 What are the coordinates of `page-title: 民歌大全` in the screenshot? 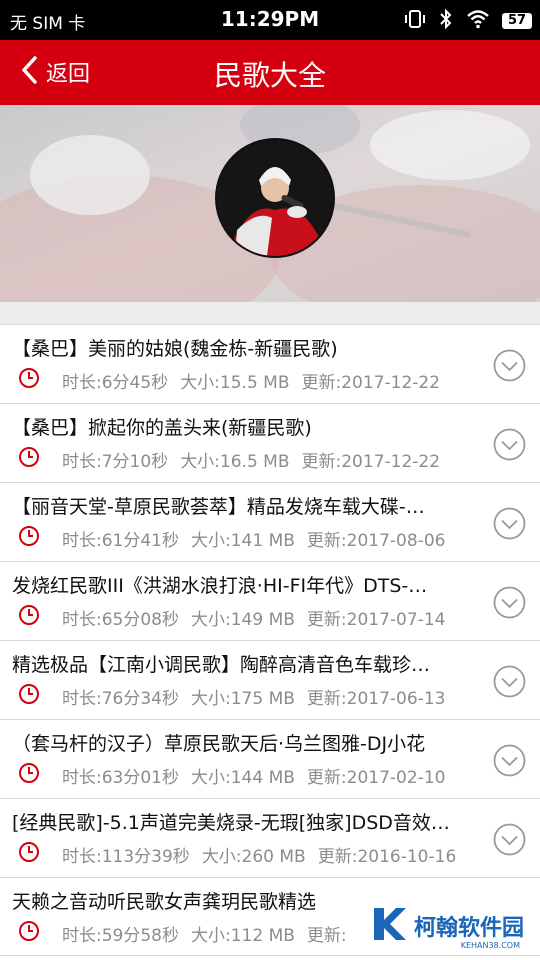 It's located at (269, 75).